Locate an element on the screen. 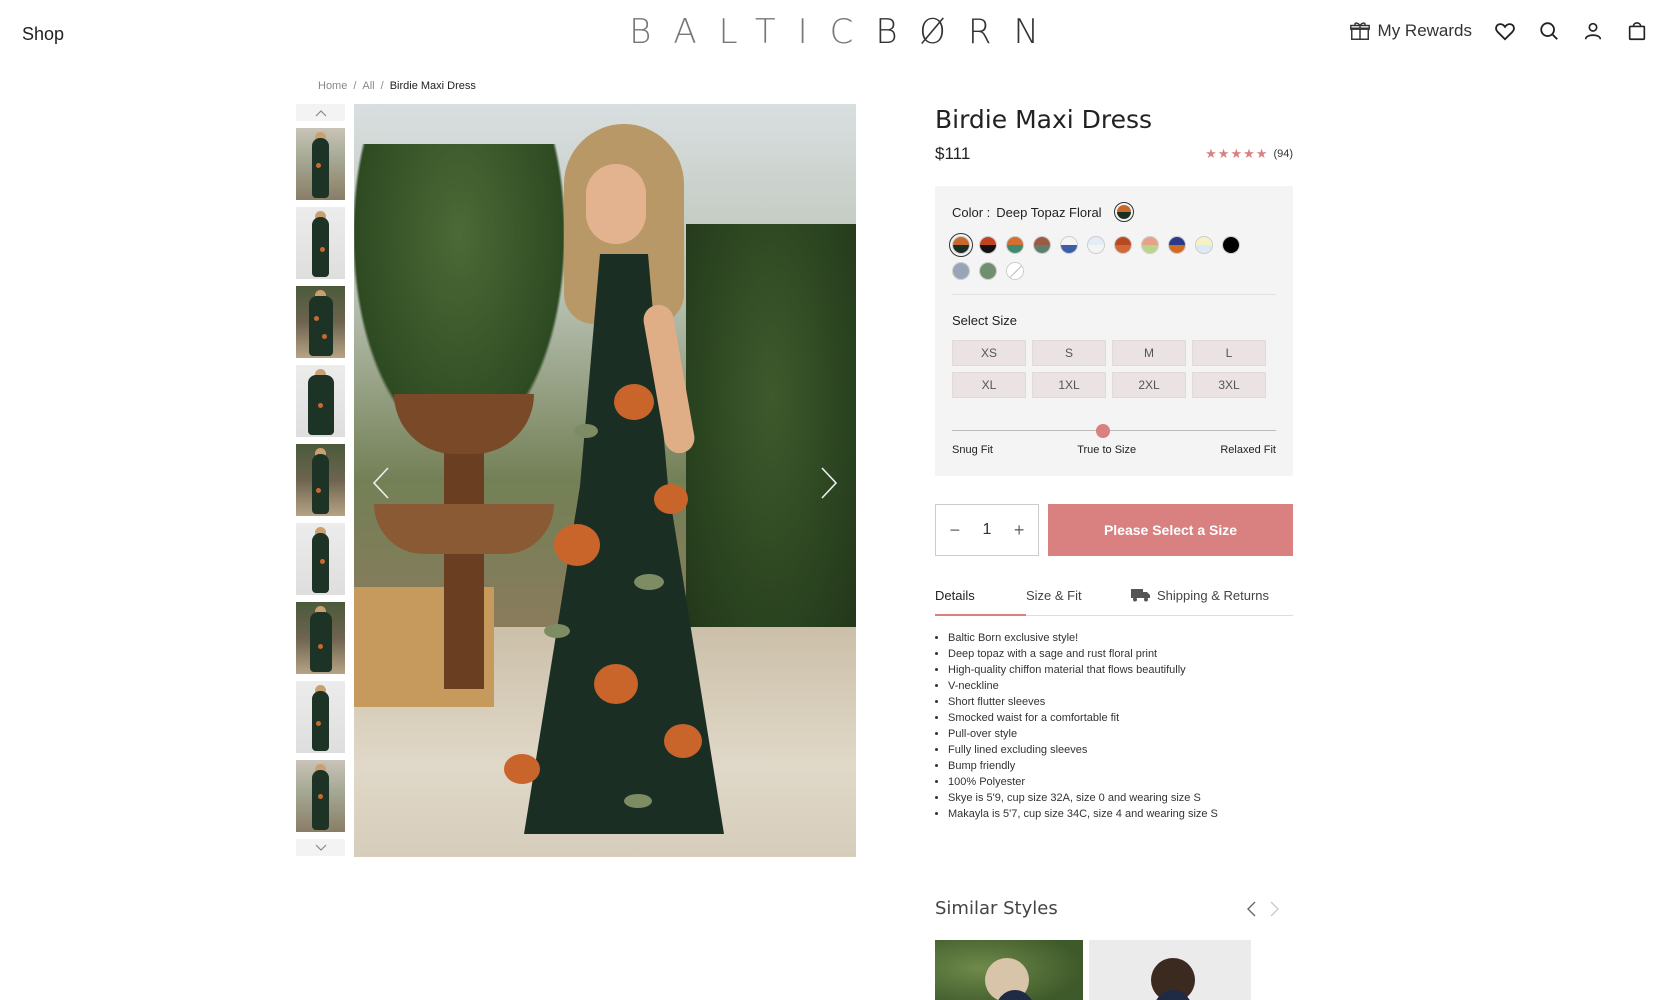 This screenshot has height=1000, width=1668. fit-indicator is located at coordinates (1103, 431).